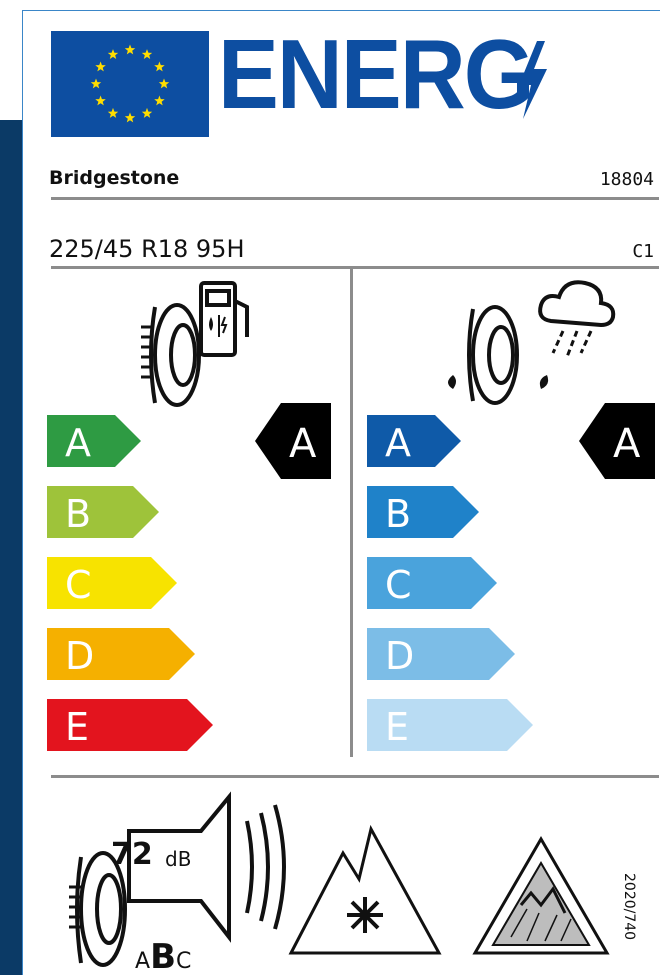 This screenshot has height=977, width=660. I want to click on wet-grip-icon, so click(532, 342).